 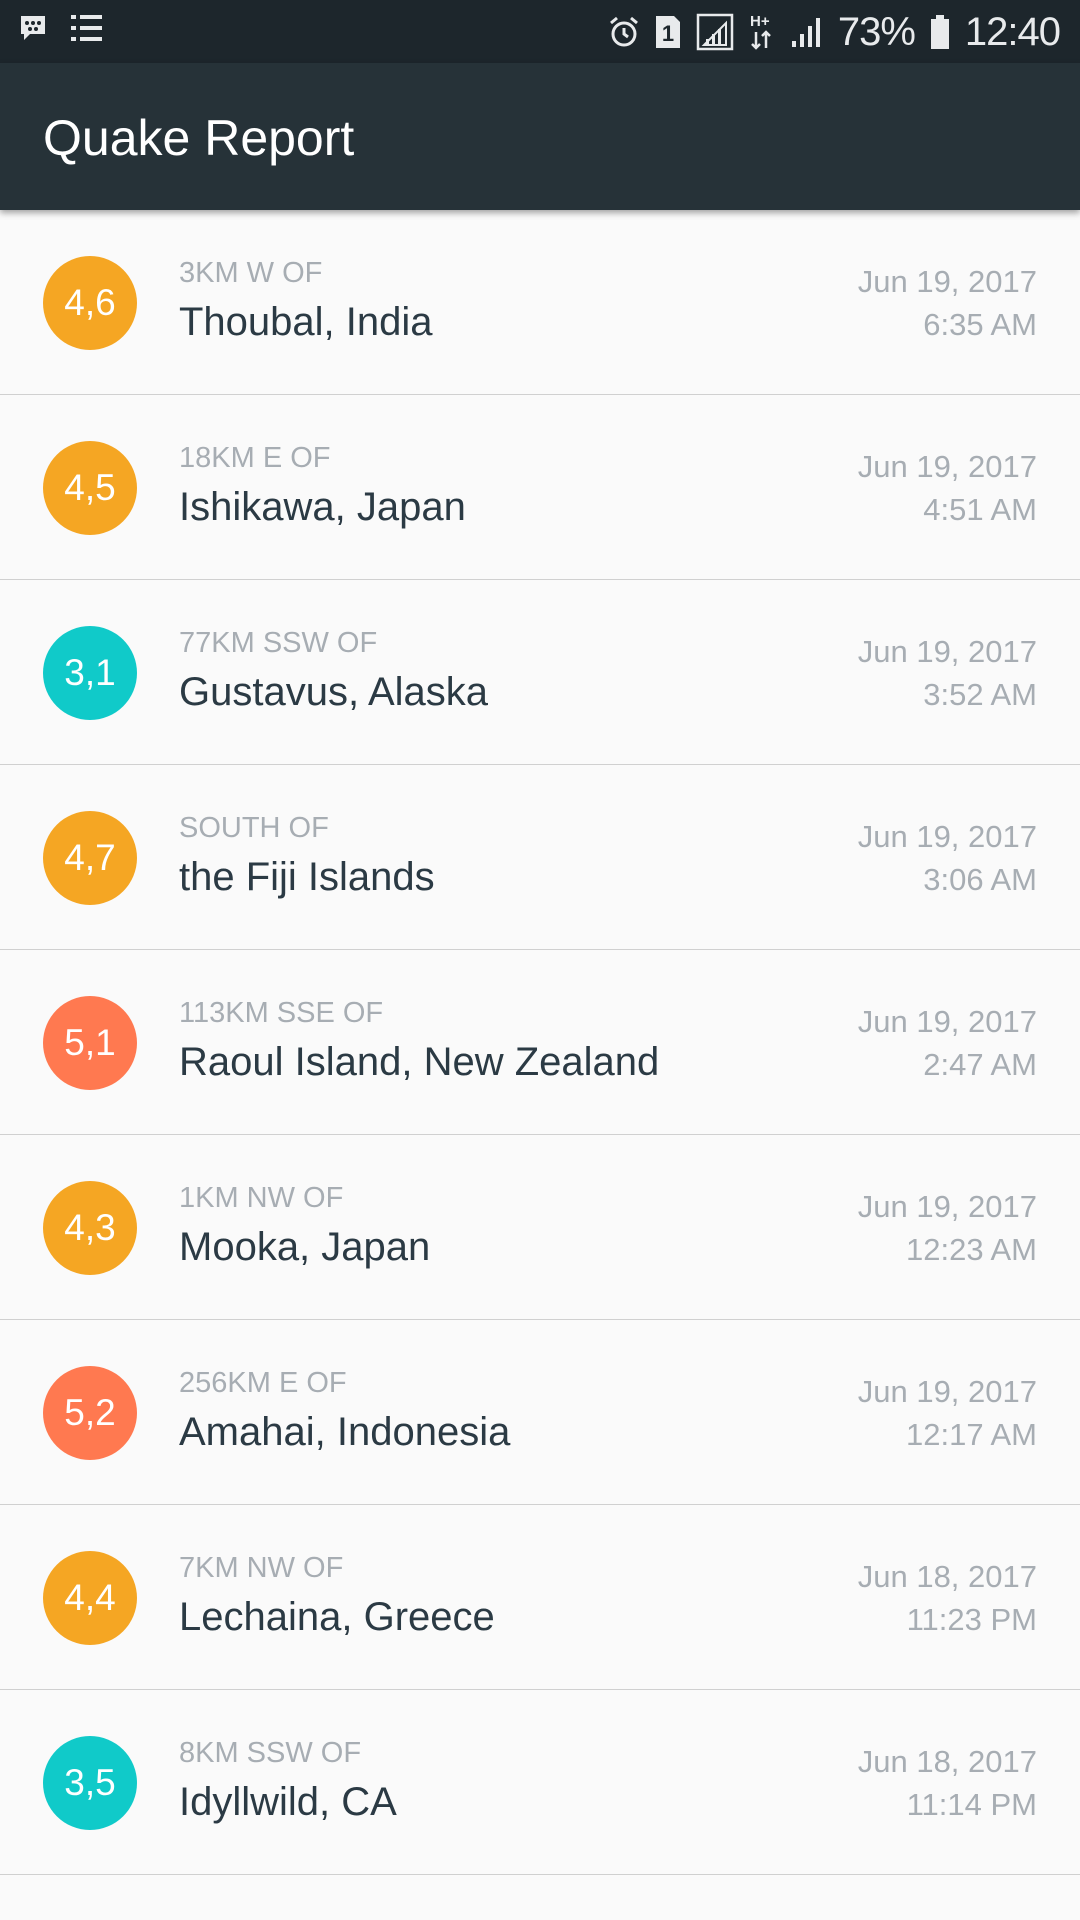 I want to click on primary-location: the Fiji Islands, so click(x=307, y=877).